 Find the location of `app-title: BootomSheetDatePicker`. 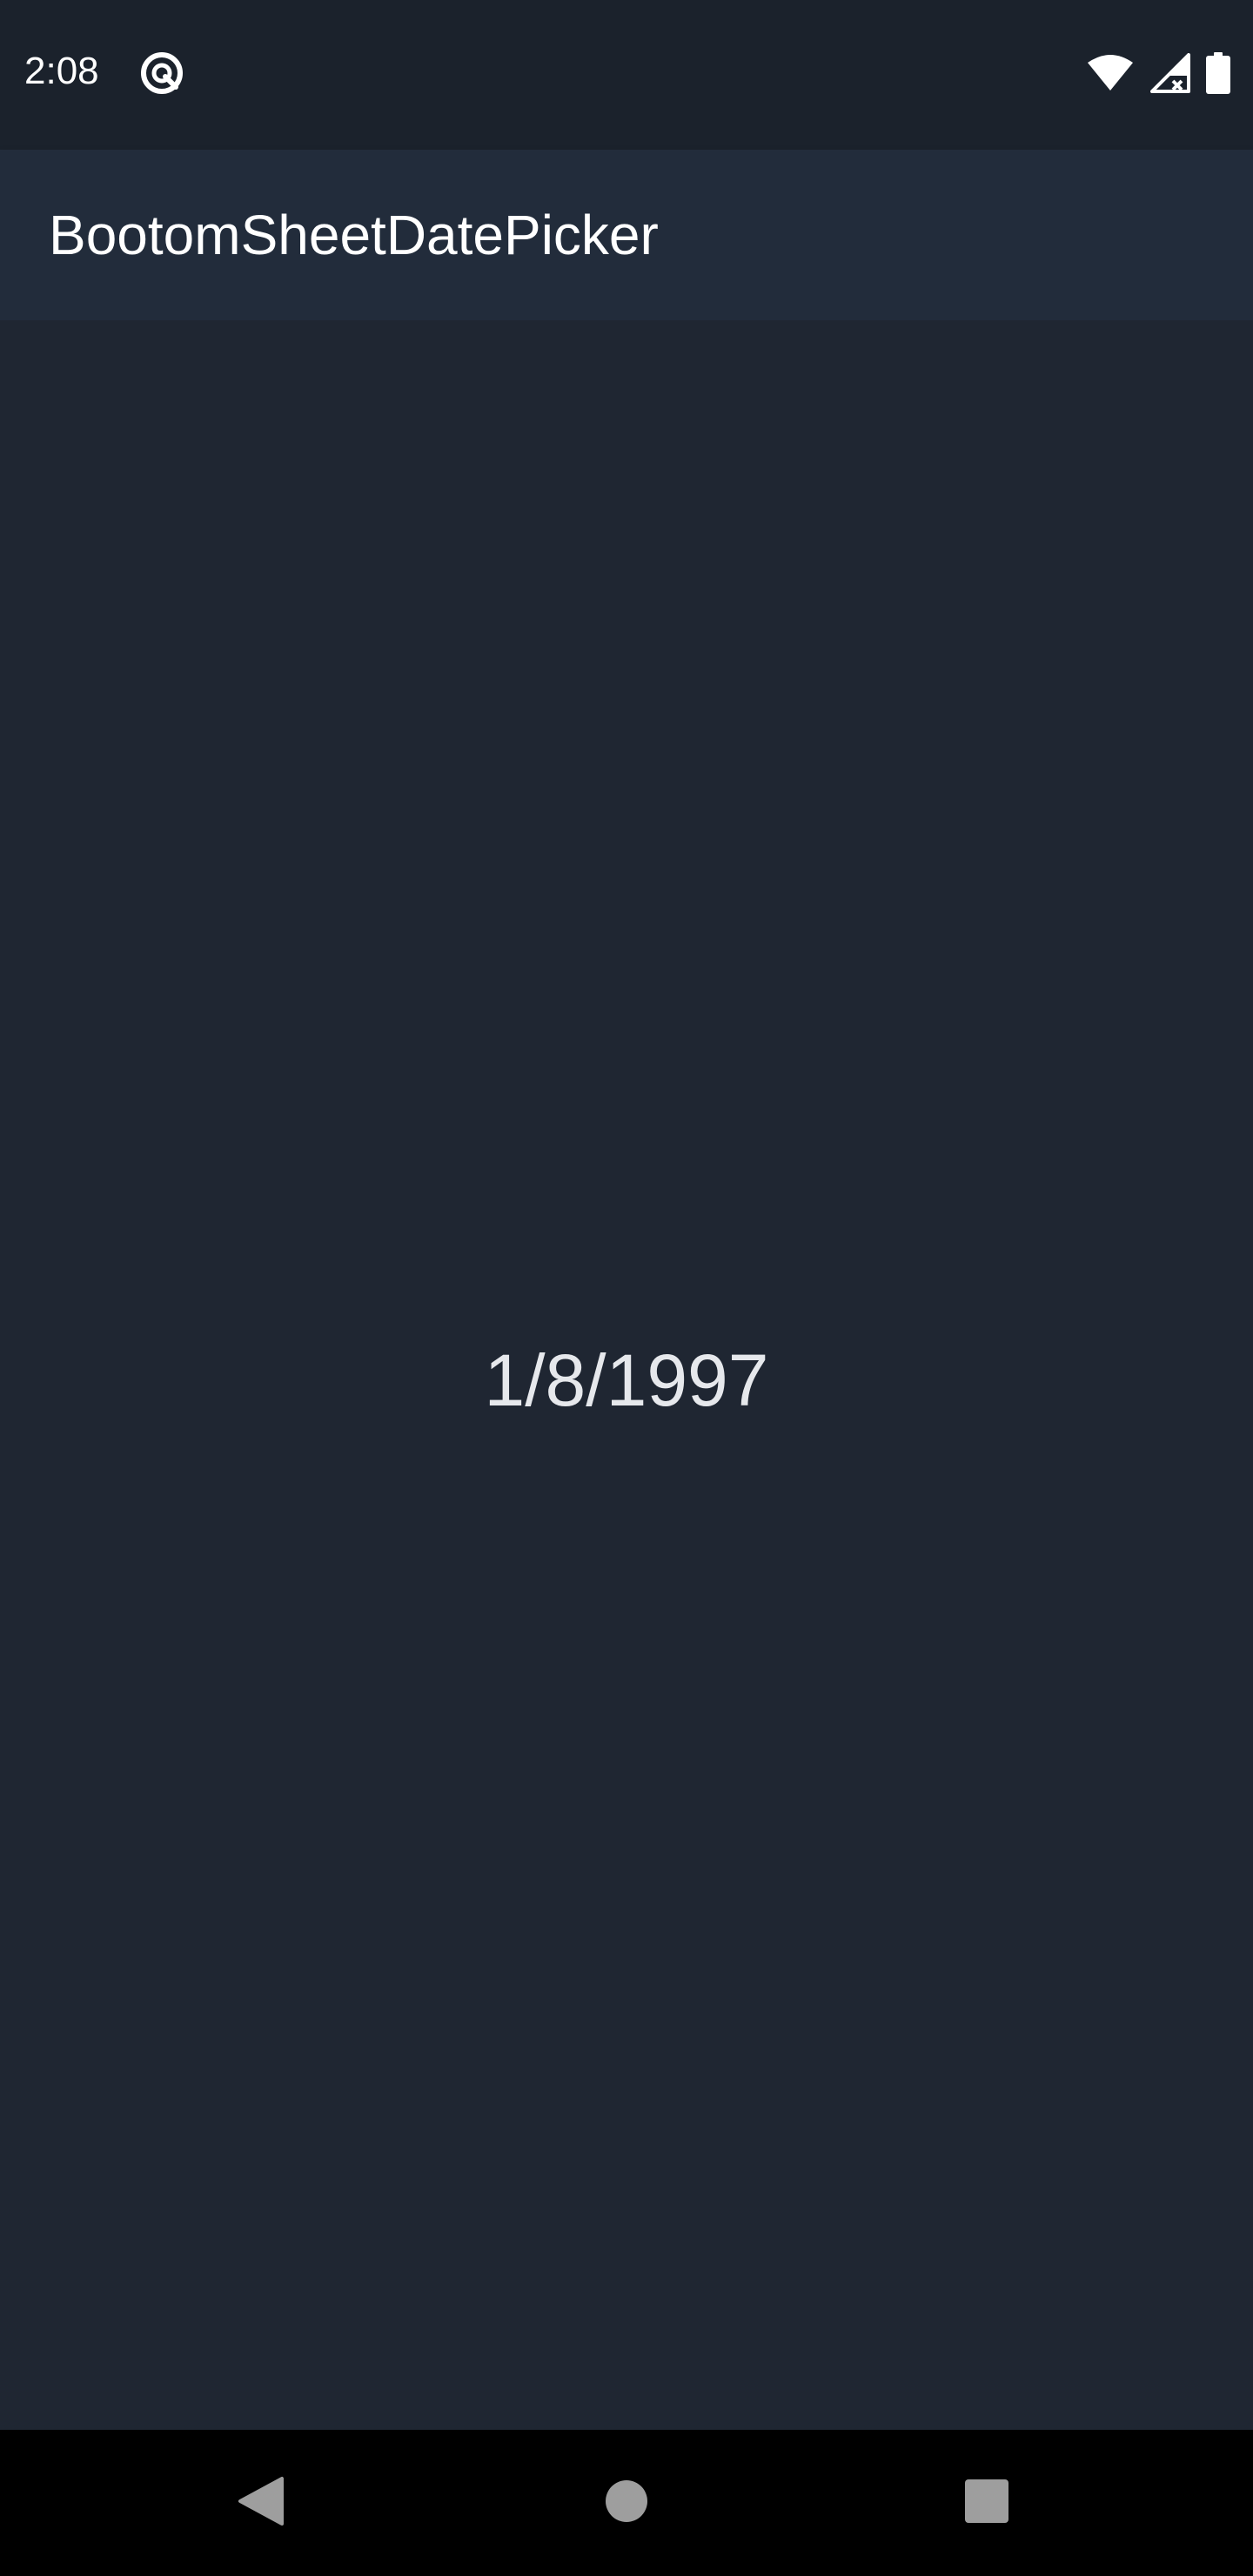

app-title: BootomSheetDatePicker is located at coordinates (354, 235).